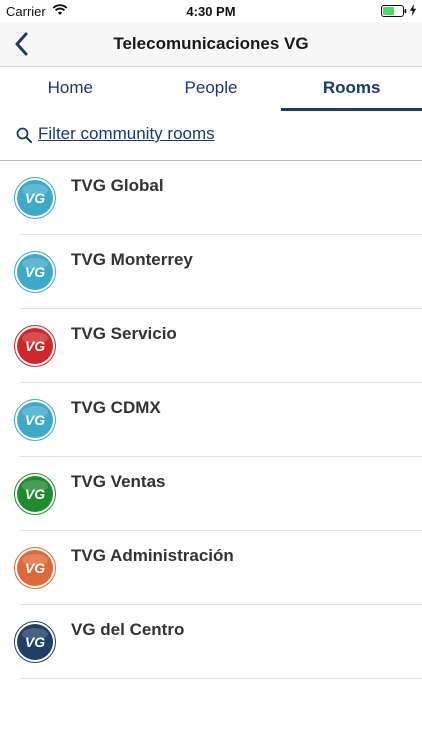  Describe the element at coordinates (218, 198) in the screenshot. I see `room-list-item: VG TVG Global` at that location.